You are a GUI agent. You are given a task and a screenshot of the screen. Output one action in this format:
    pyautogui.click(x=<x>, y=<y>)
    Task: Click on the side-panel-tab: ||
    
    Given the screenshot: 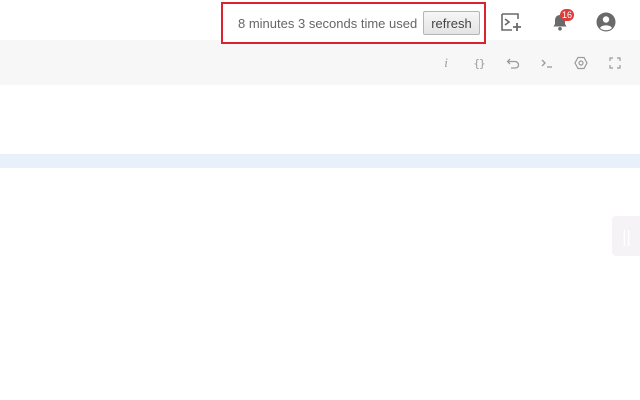 What is the action you would take?
    pyautogui.click(x=626, y=236)
    